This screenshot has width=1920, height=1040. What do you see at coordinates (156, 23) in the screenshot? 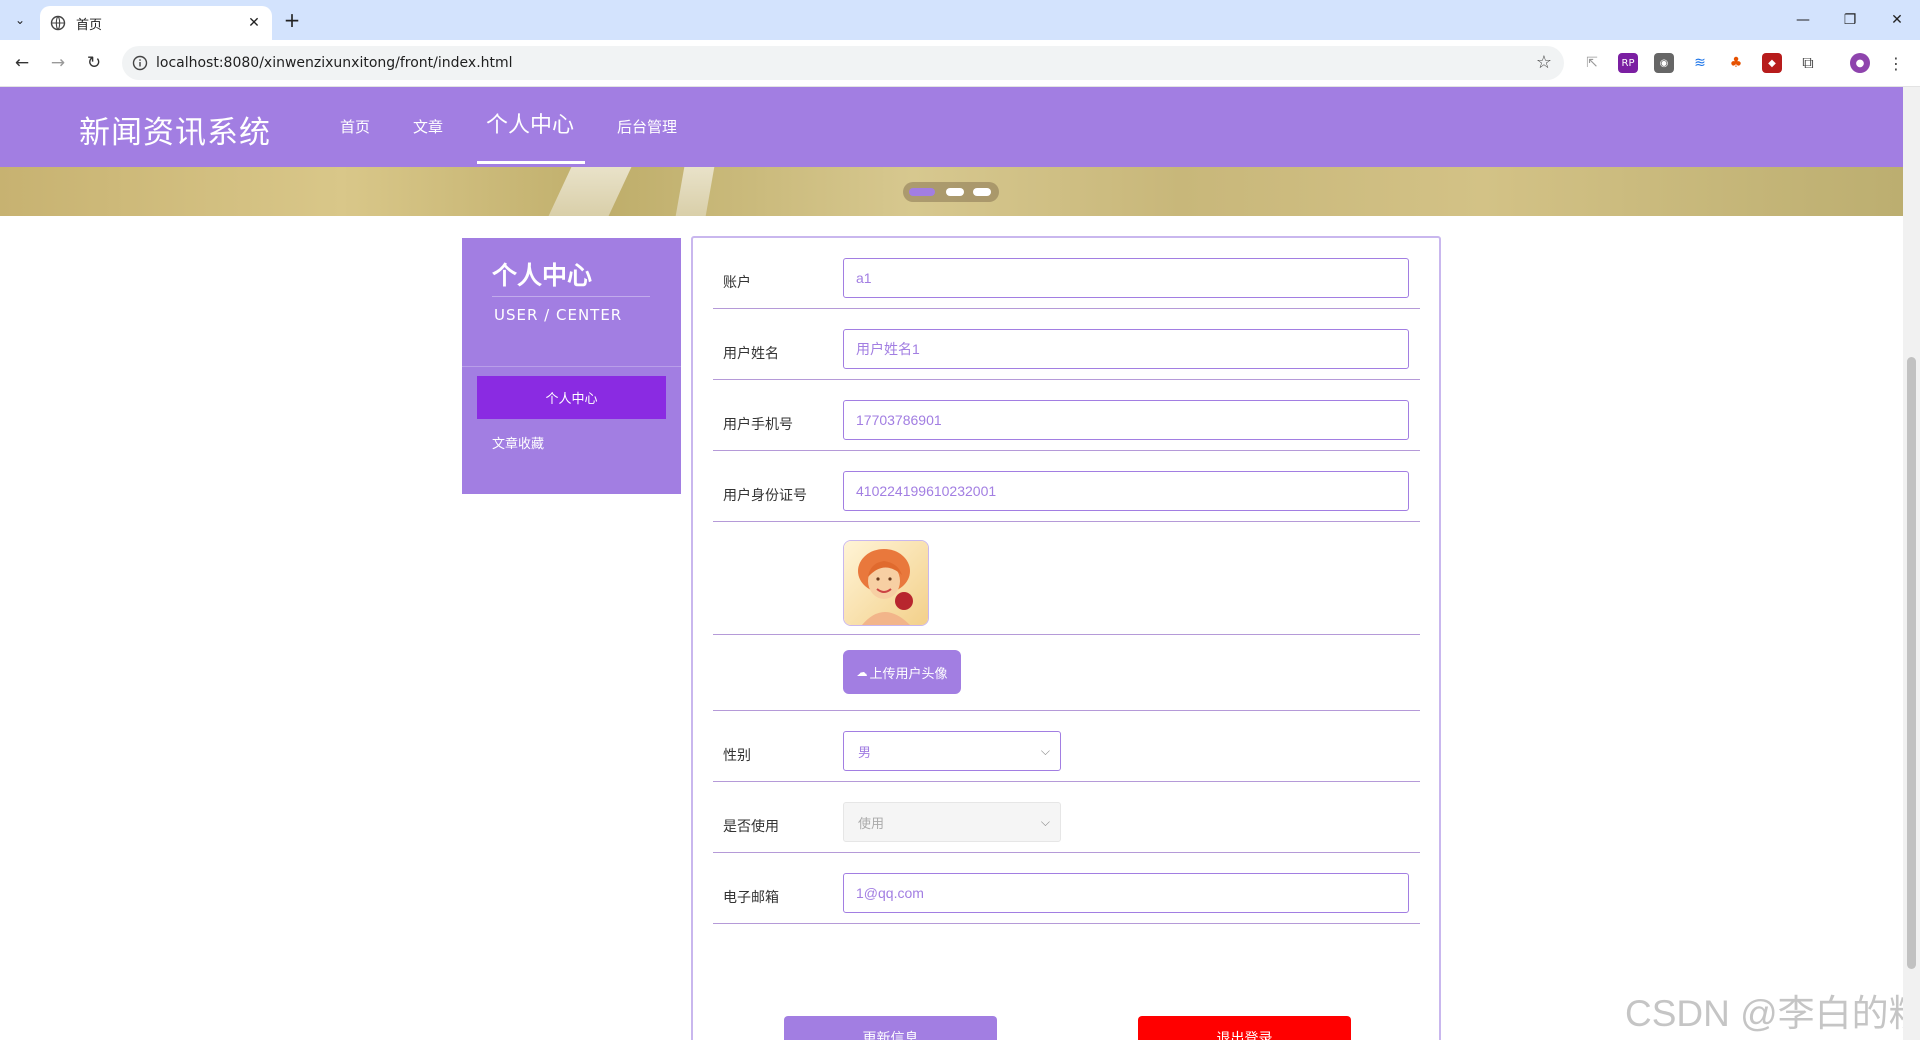
I see `browser-tab: 首页 ✕` at bounding box center [156, 23].